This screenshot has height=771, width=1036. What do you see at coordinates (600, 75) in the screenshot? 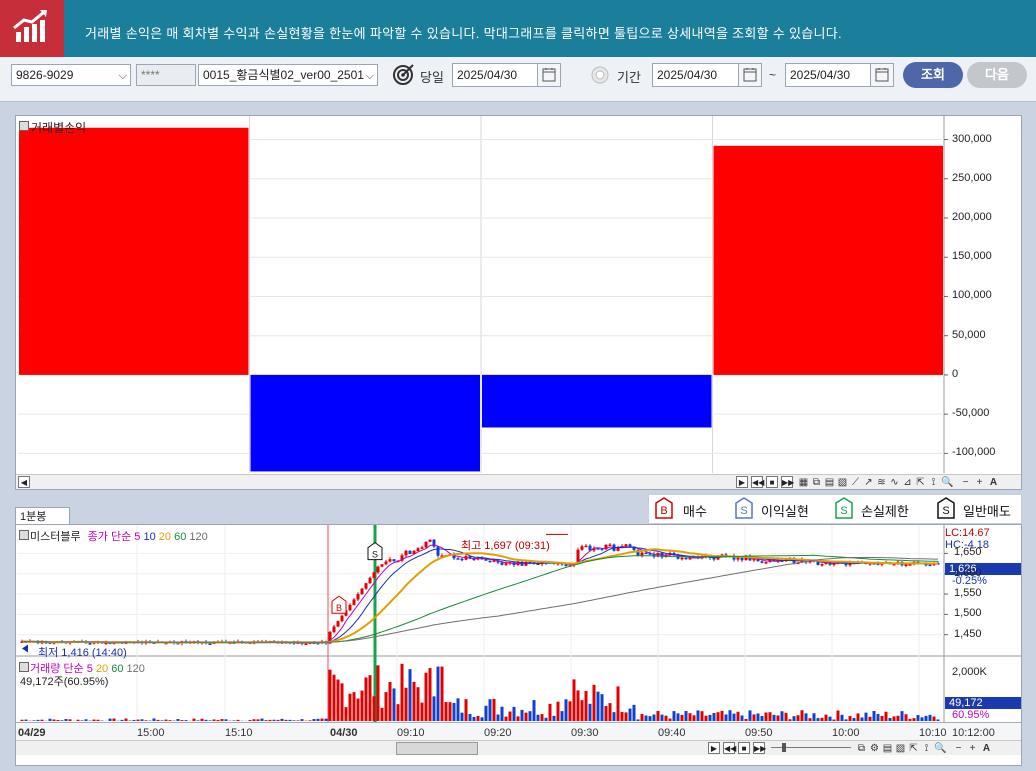
I see `period-radio` at bounding box center [600, 75].